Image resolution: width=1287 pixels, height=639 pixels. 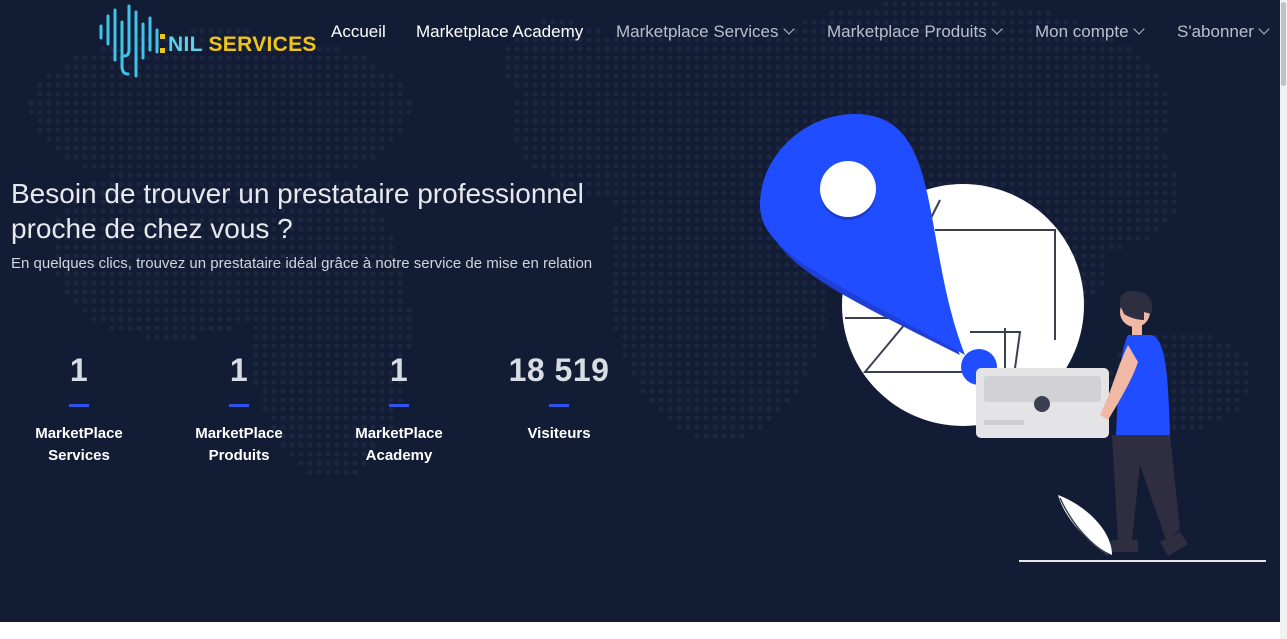 What do you see at coordinates (185, 44) in the screenshot?
I see `brand-name-nil: NIL` at bounding box center [185, 44].